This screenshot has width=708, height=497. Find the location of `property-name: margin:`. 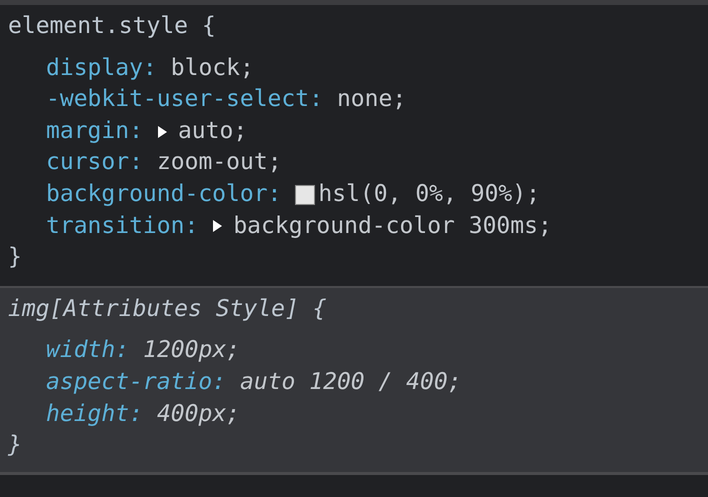

property-name: margin: is located at coordinates (94, 132).